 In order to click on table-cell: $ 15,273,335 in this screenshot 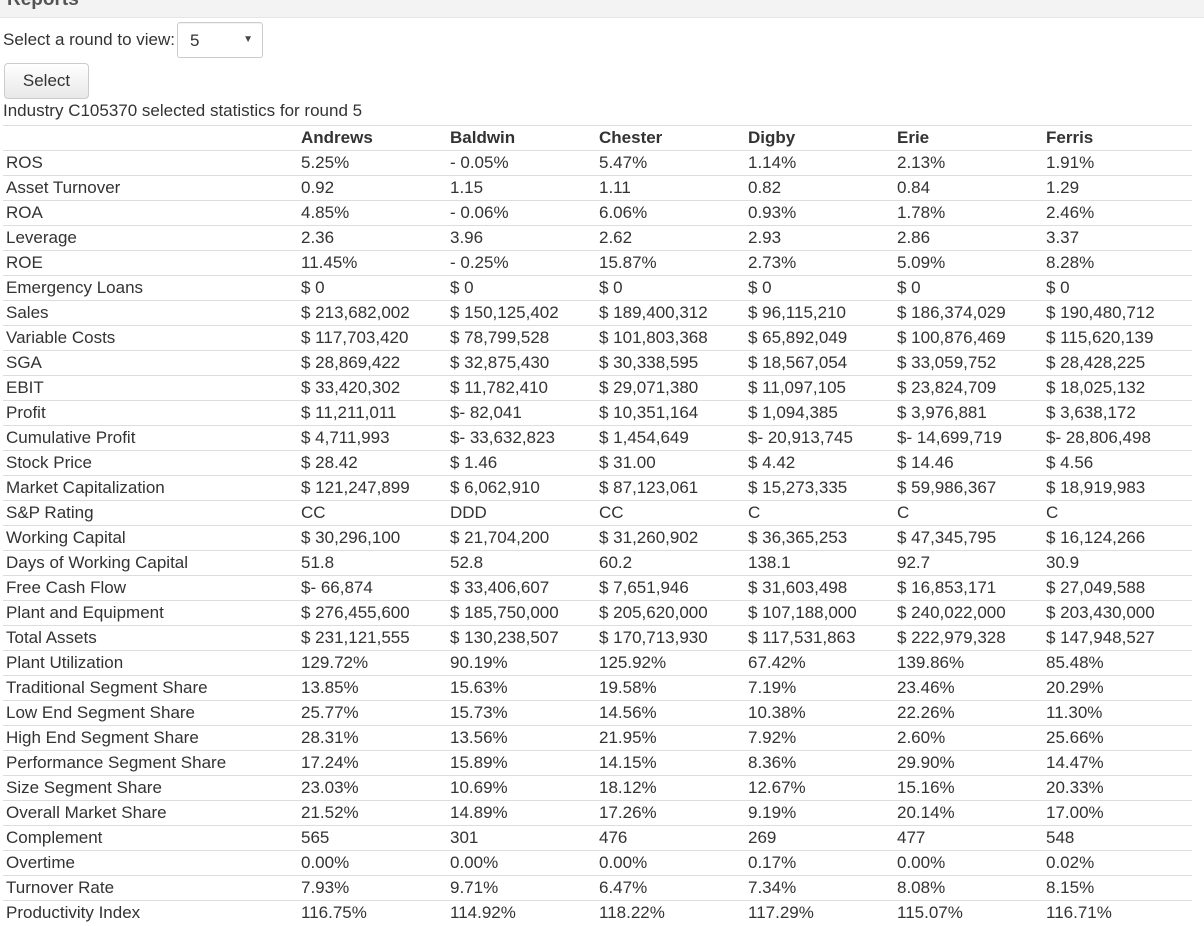, I will do `click(819, 488)`.